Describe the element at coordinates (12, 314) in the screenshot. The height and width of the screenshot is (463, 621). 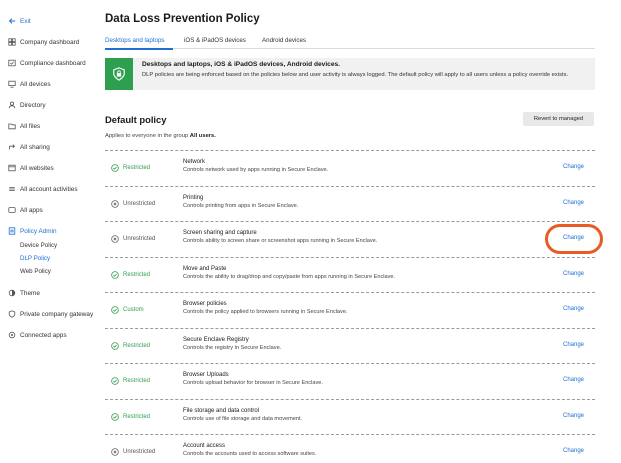
I see `gateway-icon` at that location.